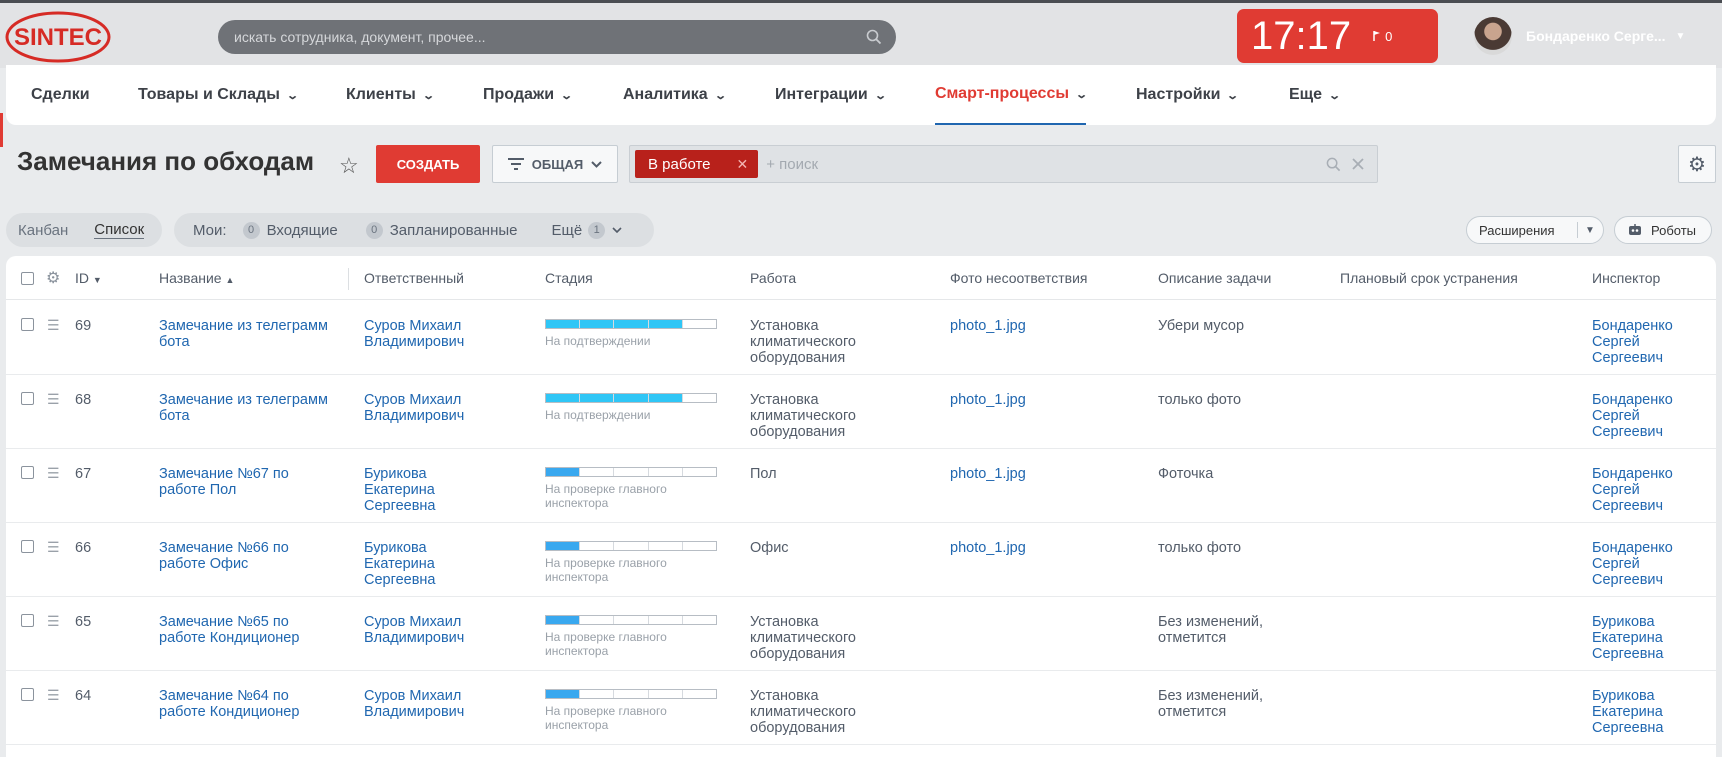 Image resolution: width=1722 pixels, height=757 pixels. I want to click on global-search, so click(557, 37).